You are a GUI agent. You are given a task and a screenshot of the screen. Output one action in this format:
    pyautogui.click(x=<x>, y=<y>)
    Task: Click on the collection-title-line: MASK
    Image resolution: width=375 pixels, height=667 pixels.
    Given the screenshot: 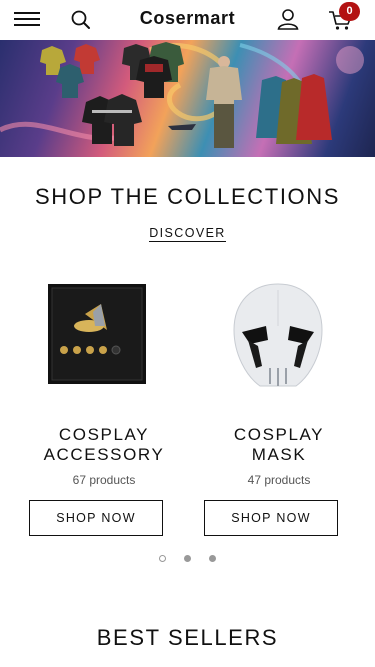 What is the action you would take?
    pyautogui.click(x=279, y=454)
    